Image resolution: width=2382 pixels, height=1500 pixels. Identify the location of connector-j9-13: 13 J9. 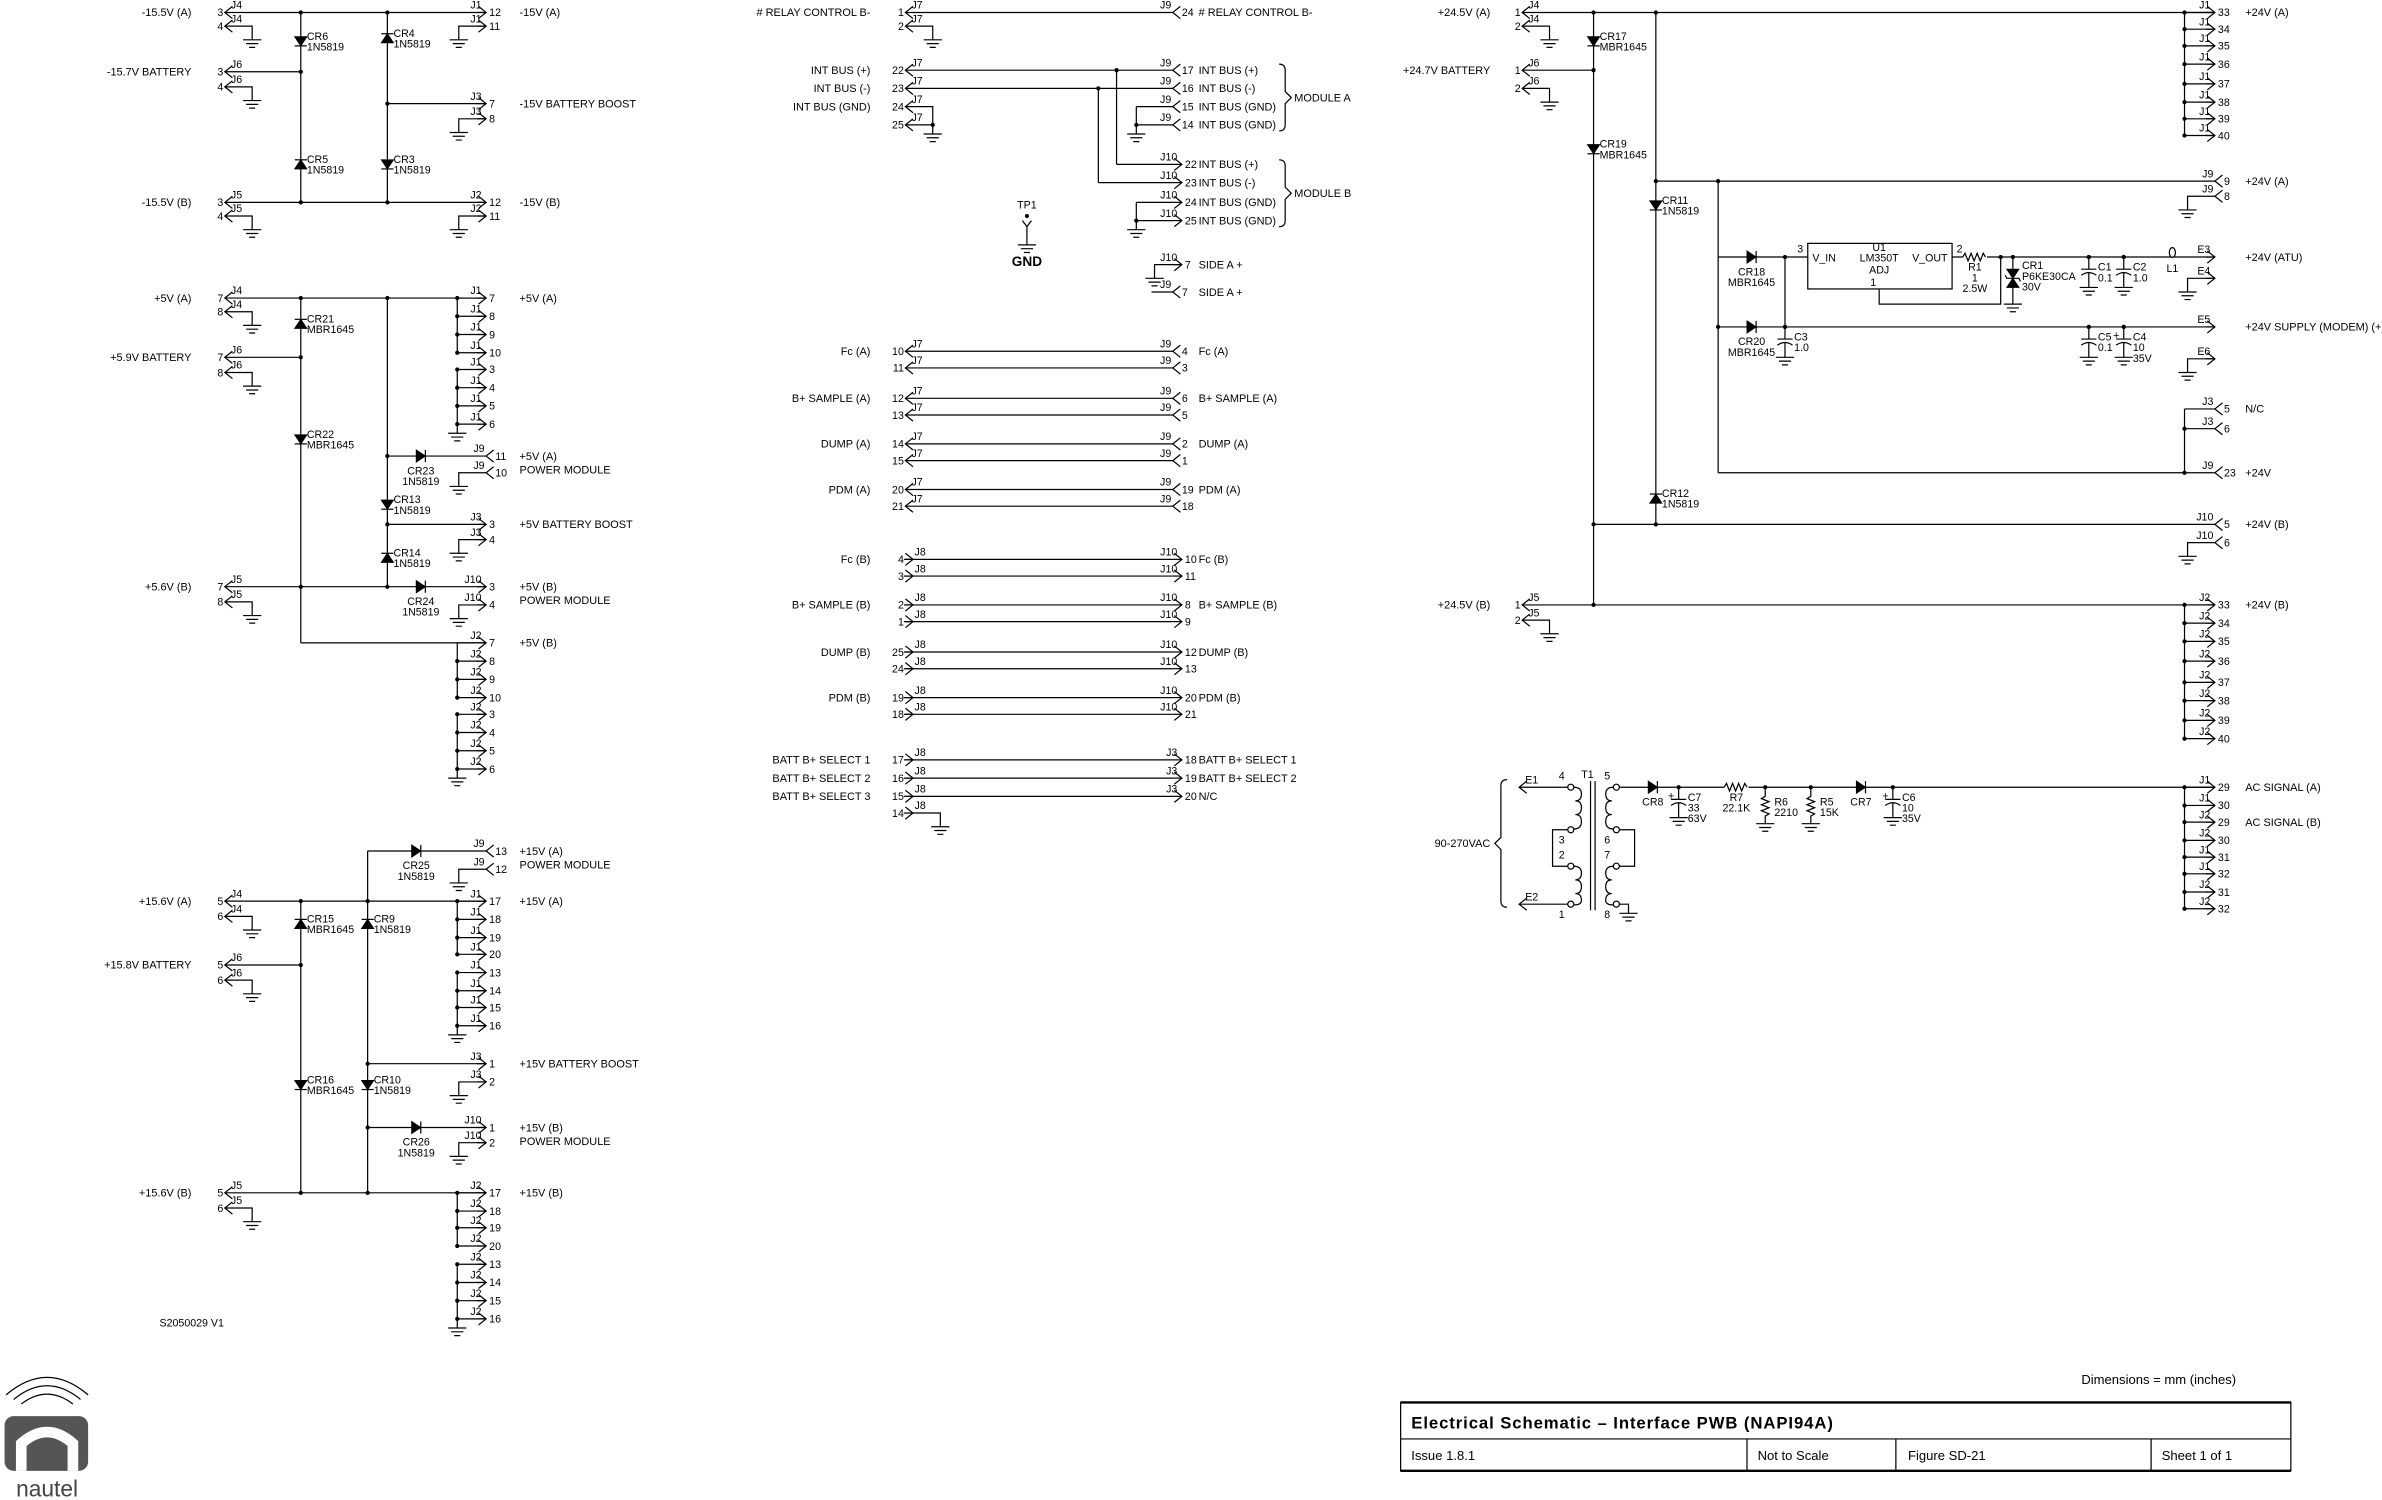
(490, 848).